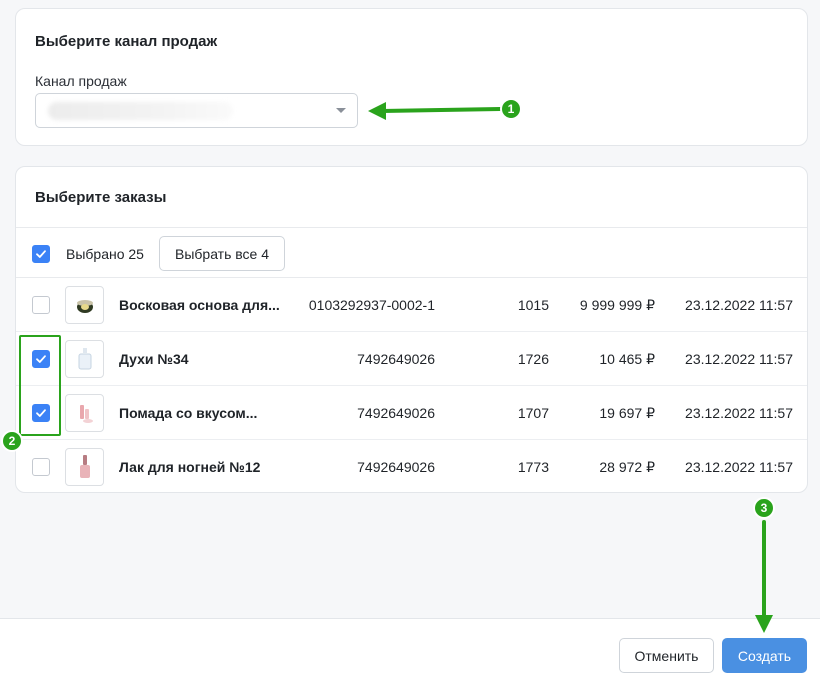 The height and width of the screenshot is (674, 820). I want to click on select-all-checkbox, so click(41, 254).